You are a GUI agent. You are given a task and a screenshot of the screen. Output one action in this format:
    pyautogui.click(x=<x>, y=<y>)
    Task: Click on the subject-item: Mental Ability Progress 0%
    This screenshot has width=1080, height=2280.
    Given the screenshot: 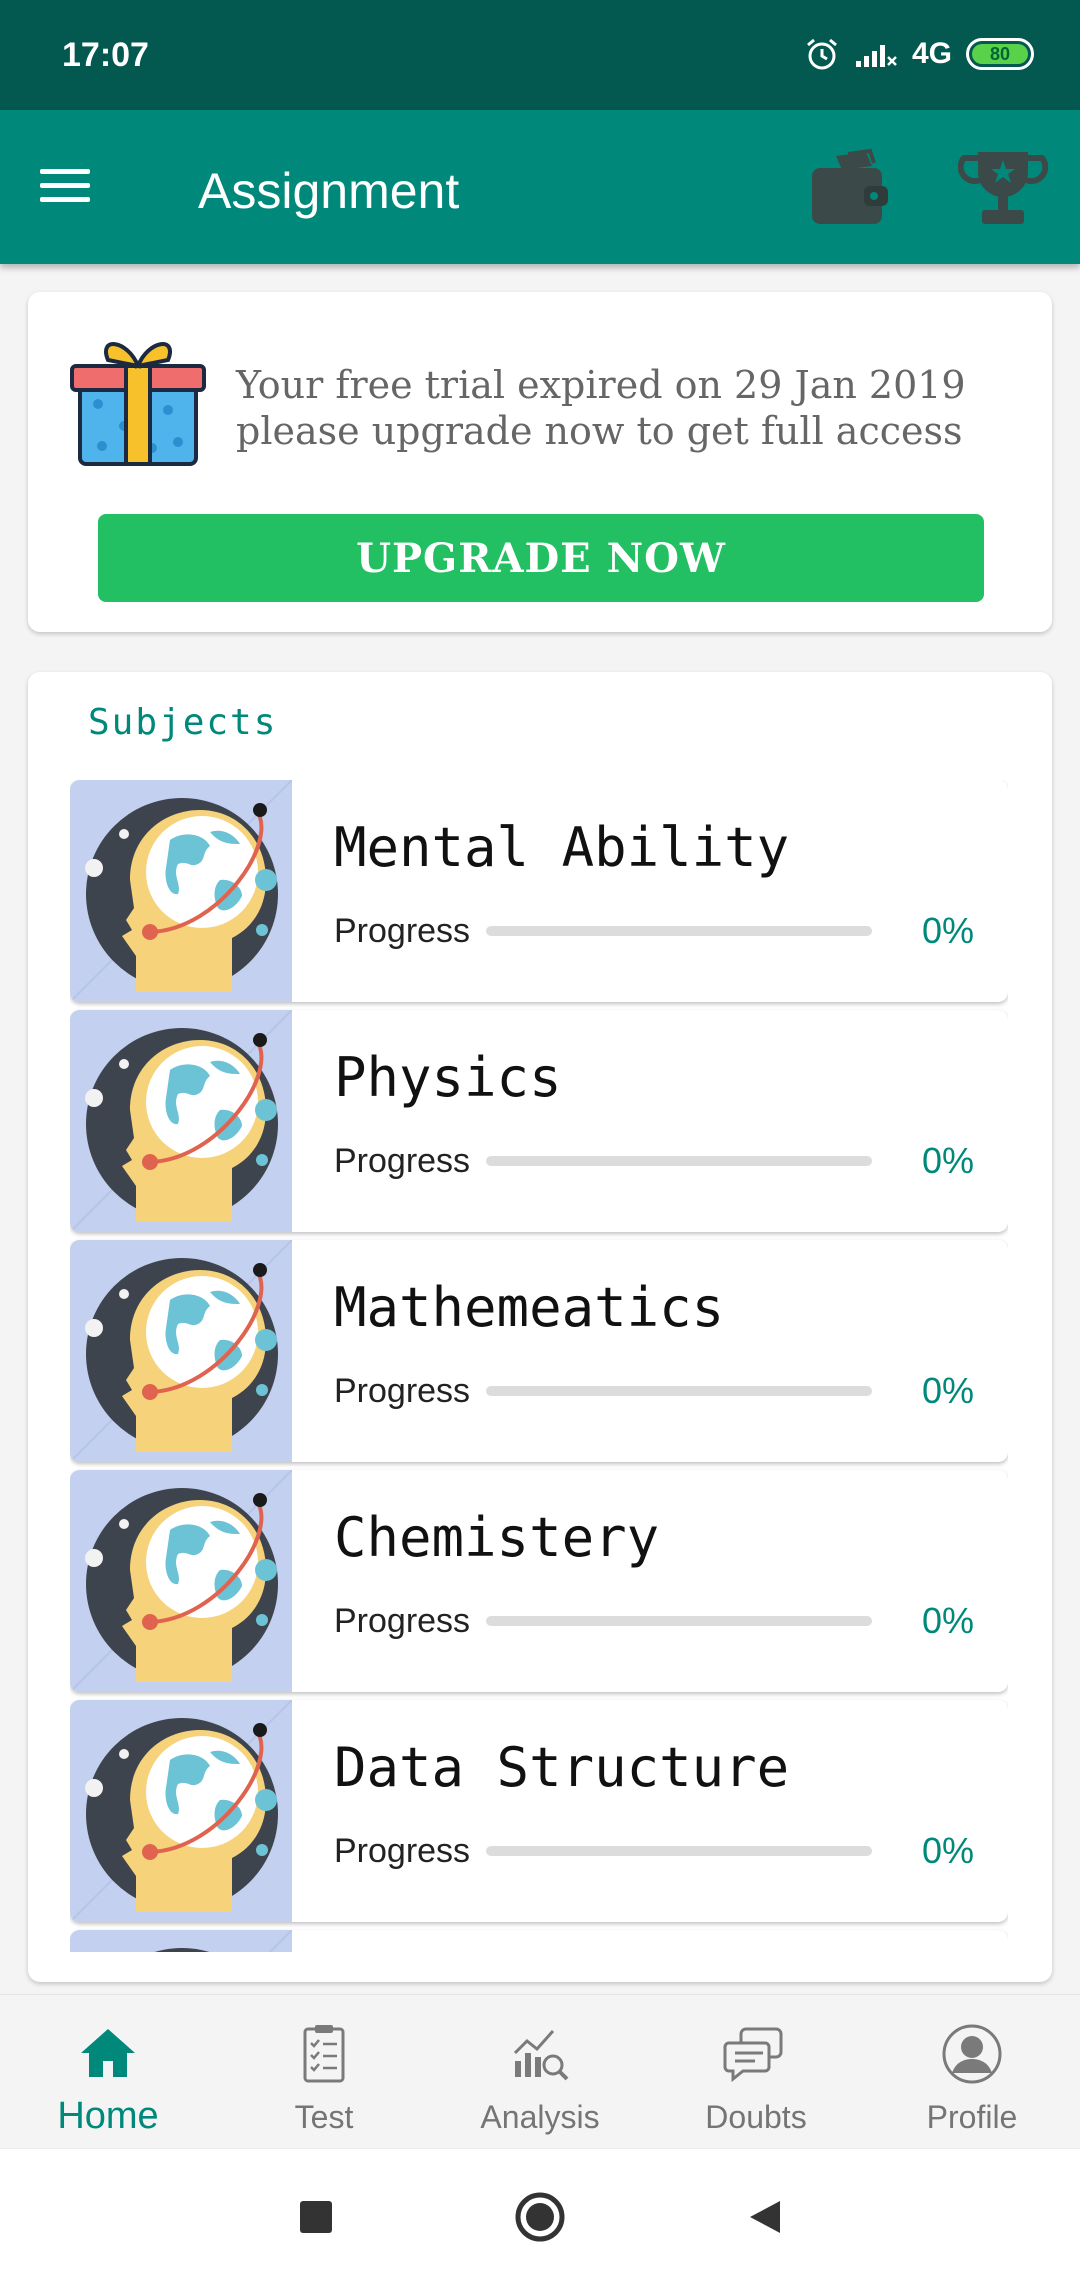 What is the action you would take?
    pyautogui.click(x=539, y=891)
    